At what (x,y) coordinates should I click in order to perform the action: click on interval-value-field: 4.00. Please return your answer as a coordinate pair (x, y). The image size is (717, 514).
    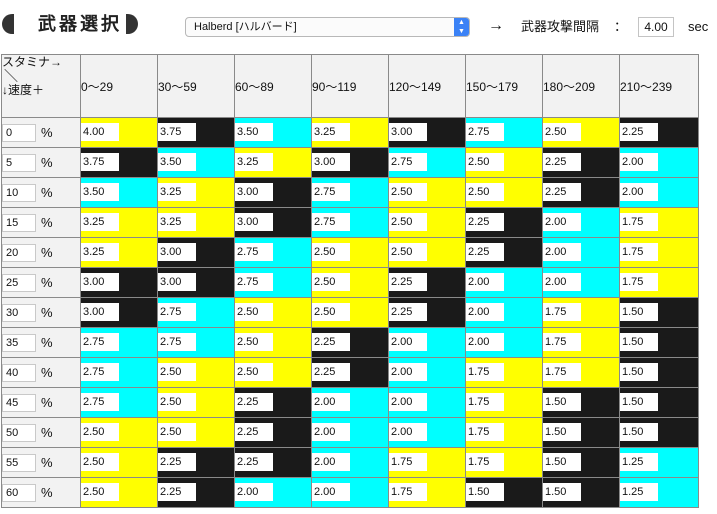
    Looking at the image, I should click on (100, 132).